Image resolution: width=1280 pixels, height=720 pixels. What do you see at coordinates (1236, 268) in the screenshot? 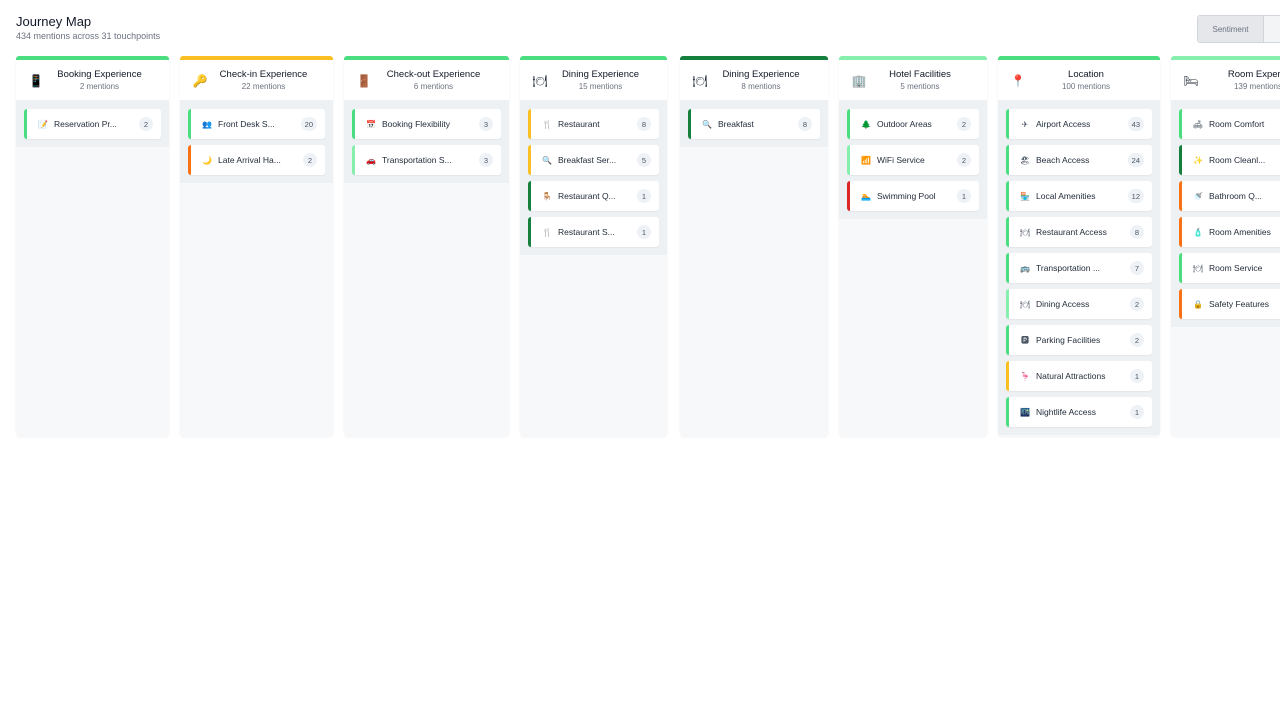
I see `touchpoint-label: Room Service` at bounding box center [1236, 268].